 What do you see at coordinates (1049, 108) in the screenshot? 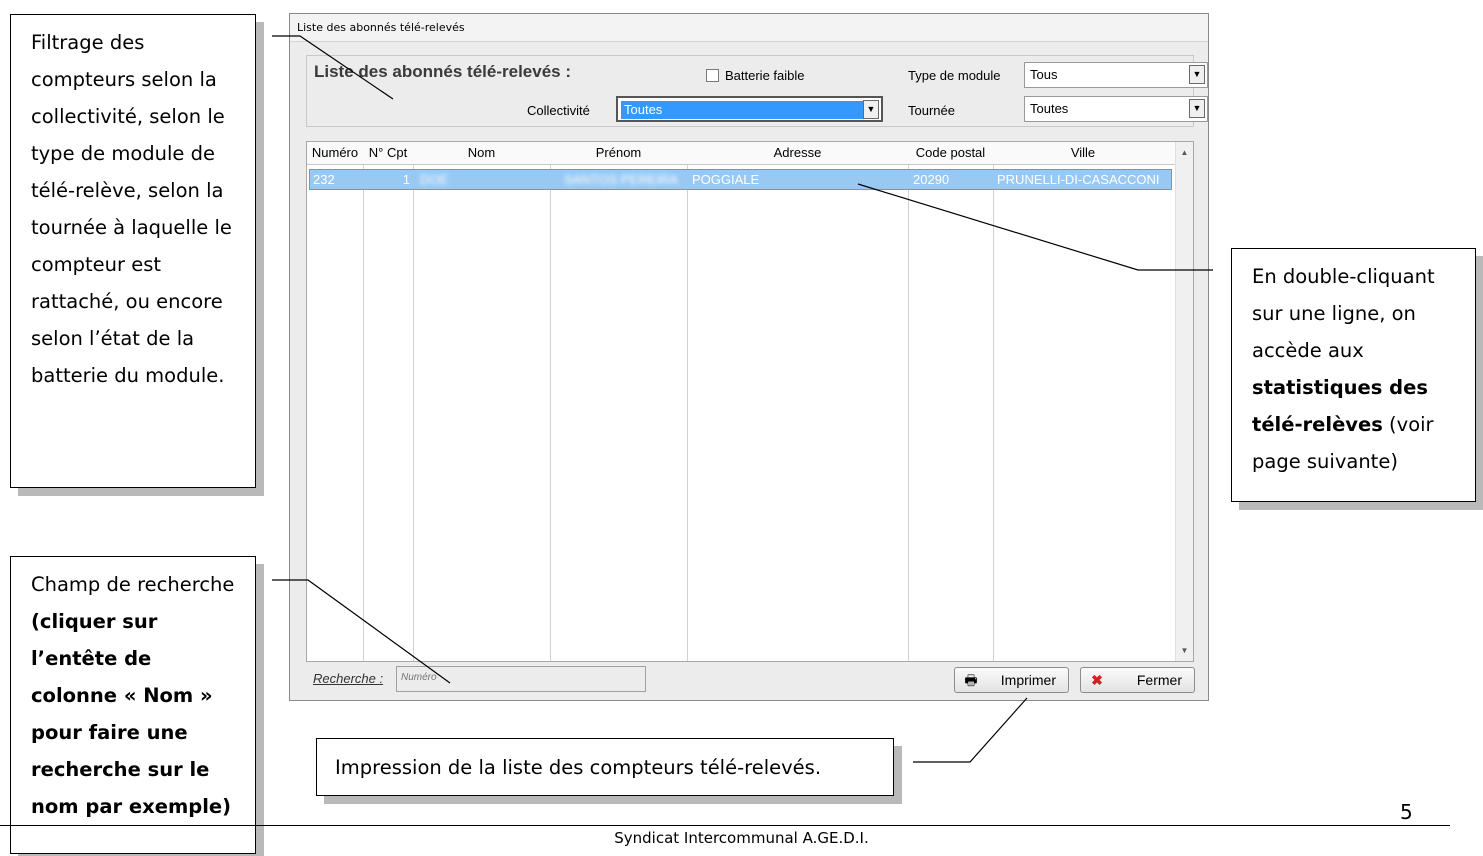
I see `tournee-value: Toutes` at bounding box center [1049, 108].